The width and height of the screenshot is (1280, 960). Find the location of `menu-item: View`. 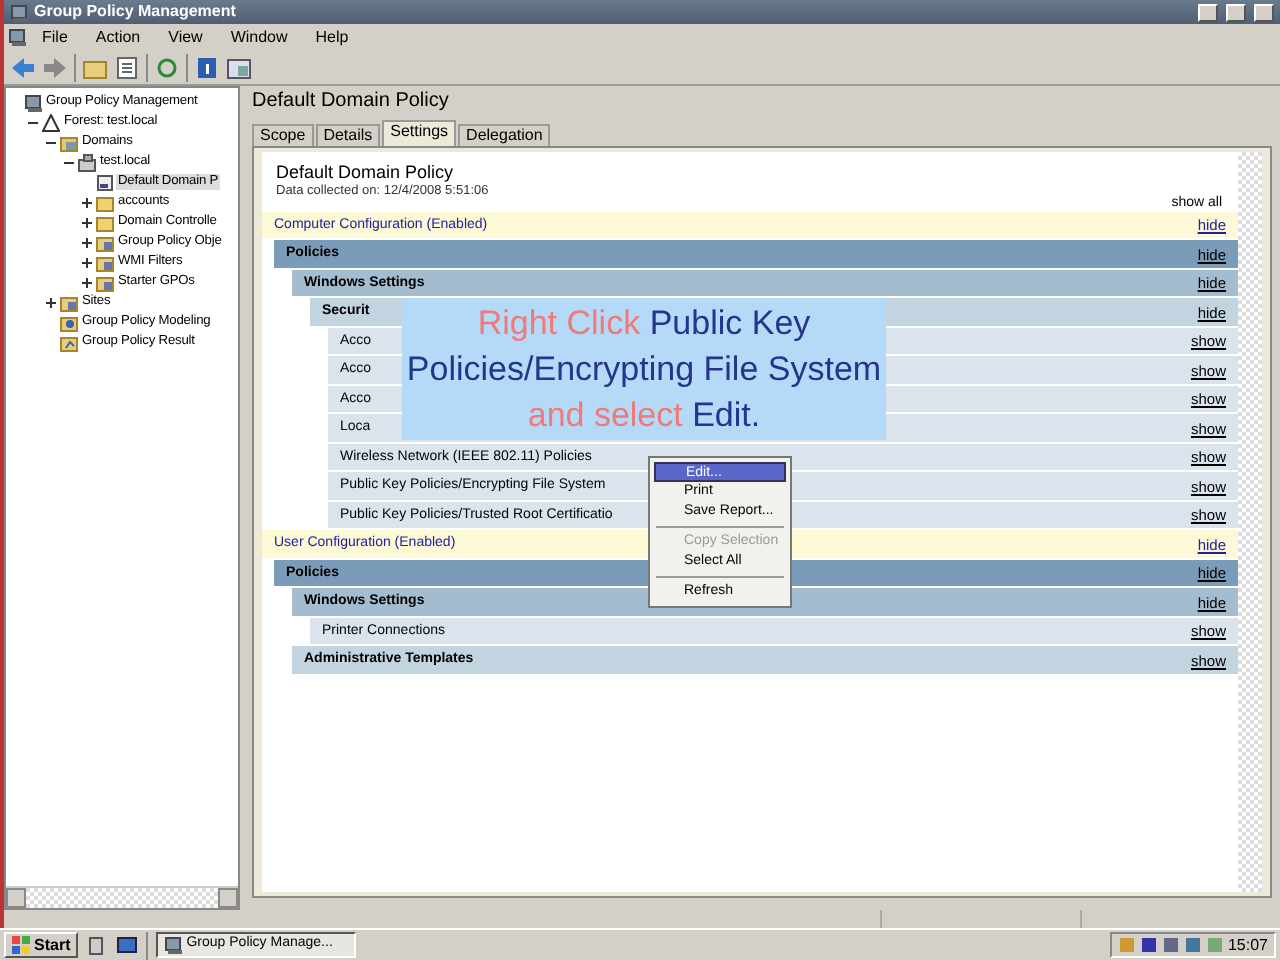

menu-item: View is located at coordinates (185, 37).